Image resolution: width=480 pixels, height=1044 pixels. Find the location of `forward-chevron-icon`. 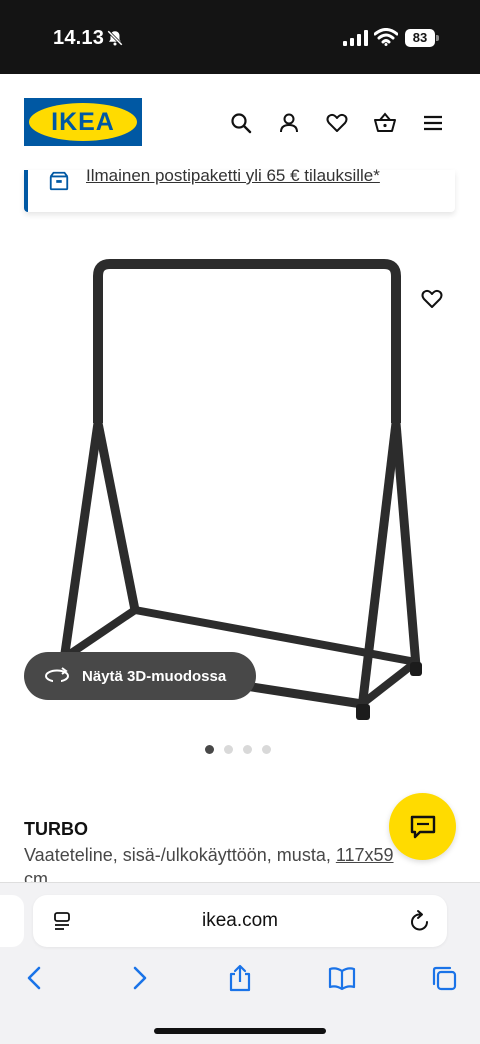

forward-chevron-icon is located at coordinates (139, 978).